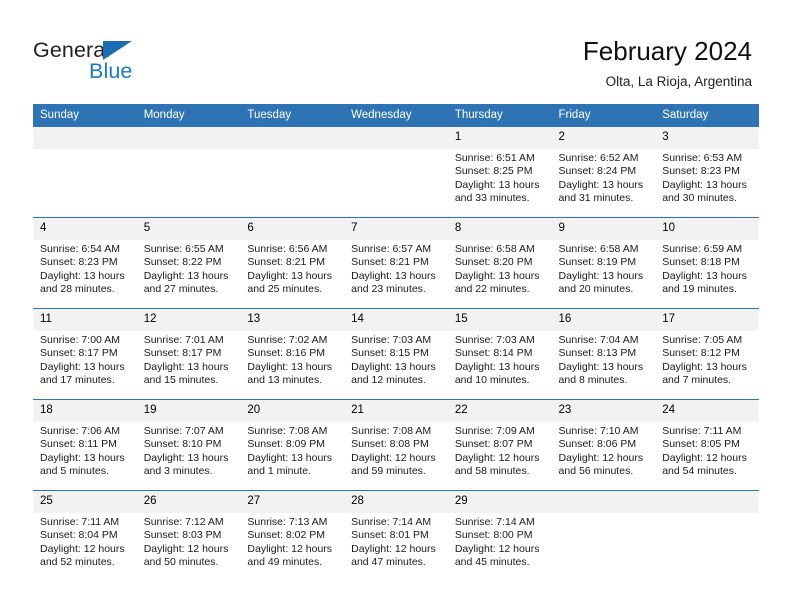 The image size is (792, 612). Describe the element at coordinates (82, 464) in the screenshot. I see `daylight-text: Daylight: 13 hours and 5 minutes.` at that location.